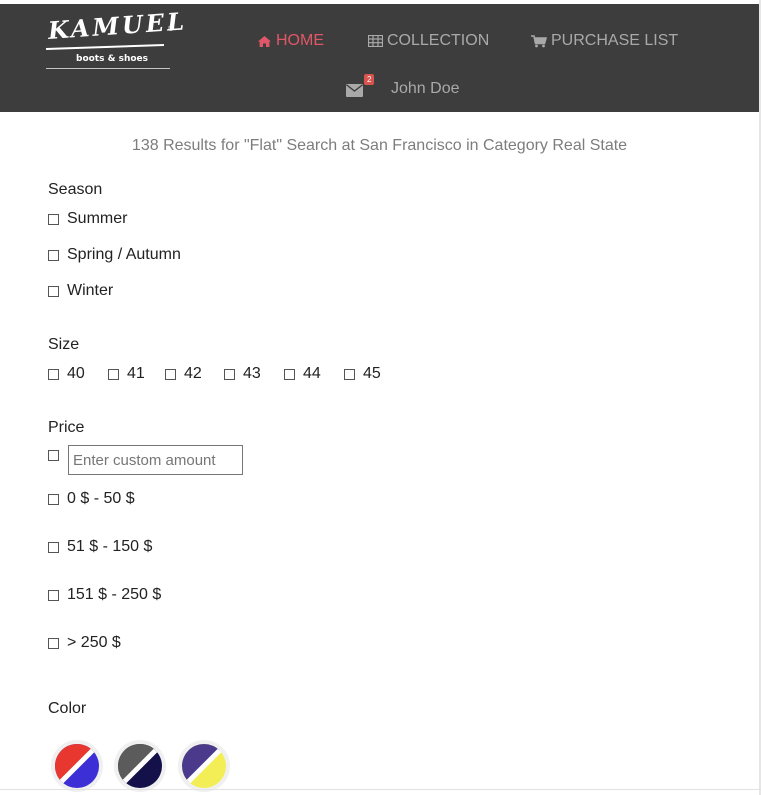  I want to click on brand-logo: KAMUEL ® boots & shoes, so click(117, 37).